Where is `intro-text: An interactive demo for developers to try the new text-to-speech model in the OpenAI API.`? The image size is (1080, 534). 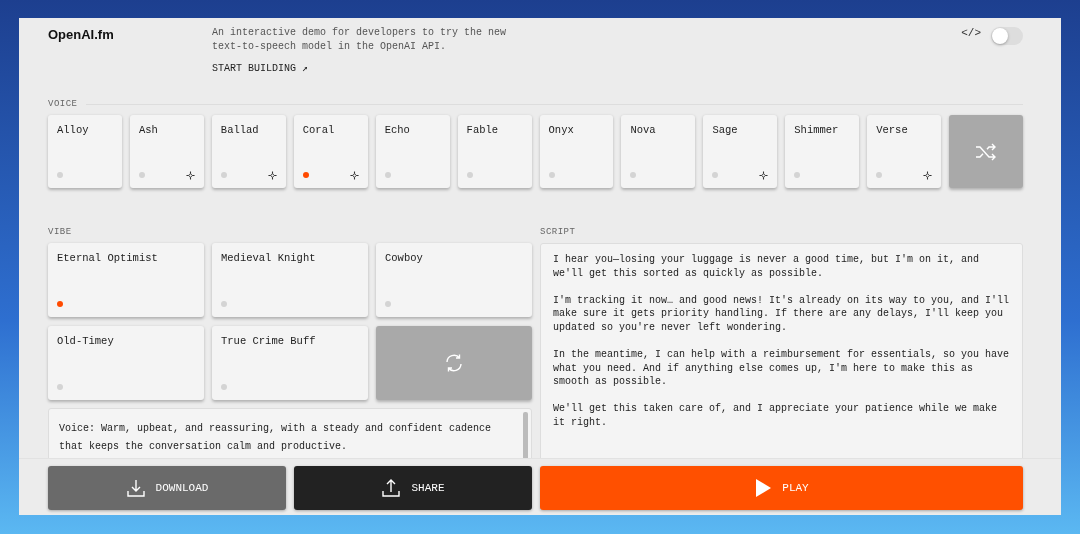
intro-text: An interactive demo for developers to try the new text-to-speech model in the OpenAI API. is located at coordinates (360, 40).